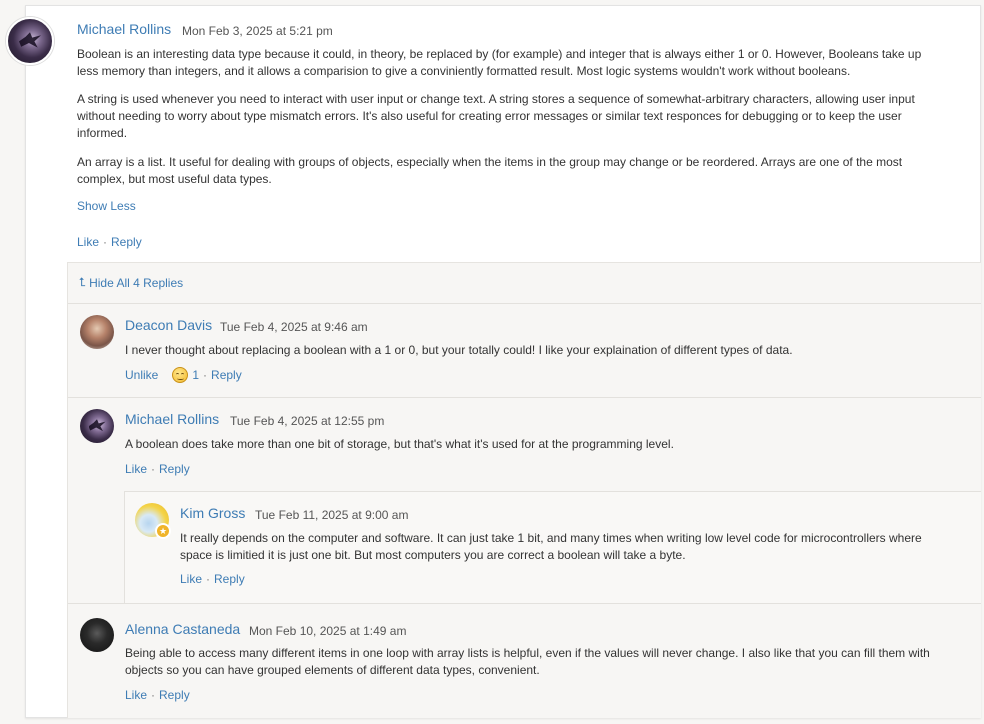  Describe the element at coordinates (212, 513) in the screenshot. I see `reply-author: Kim Gross` at that location.